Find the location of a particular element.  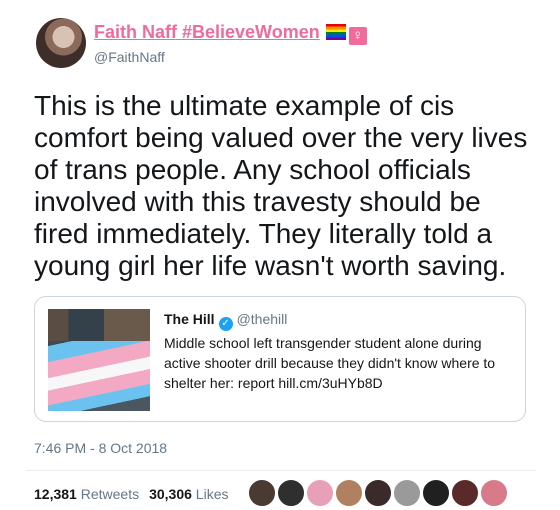

engagement-stats: 12,381 Retweets 30,306 Likes is located at coordinates (131, 494).